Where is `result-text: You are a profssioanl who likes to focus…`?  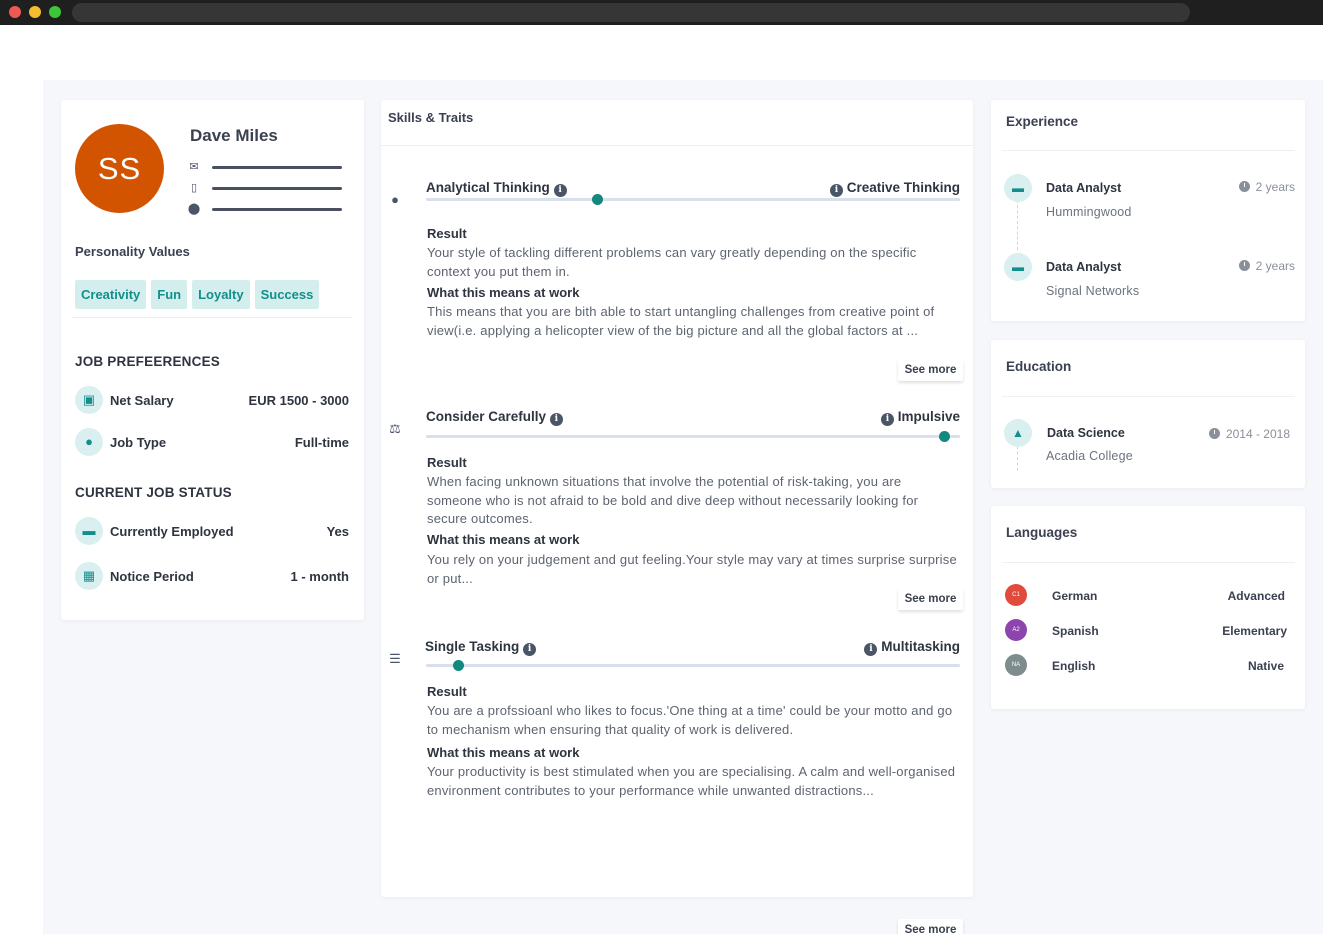
result-text: You are a profssioanl who likes to focus… is located at coordinates (690, 720).